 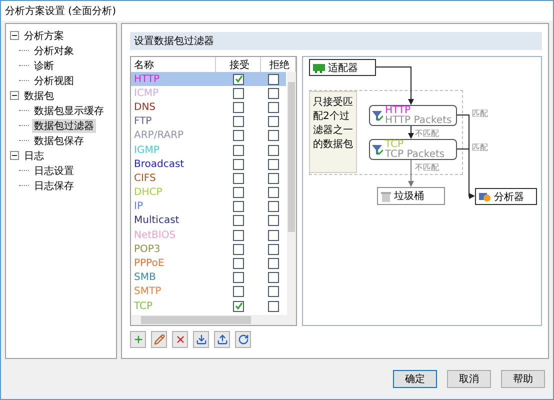 What do you see at coordinates (201, 339) in the screenshot?
I see `import-button` at bounding box center [201, 339].